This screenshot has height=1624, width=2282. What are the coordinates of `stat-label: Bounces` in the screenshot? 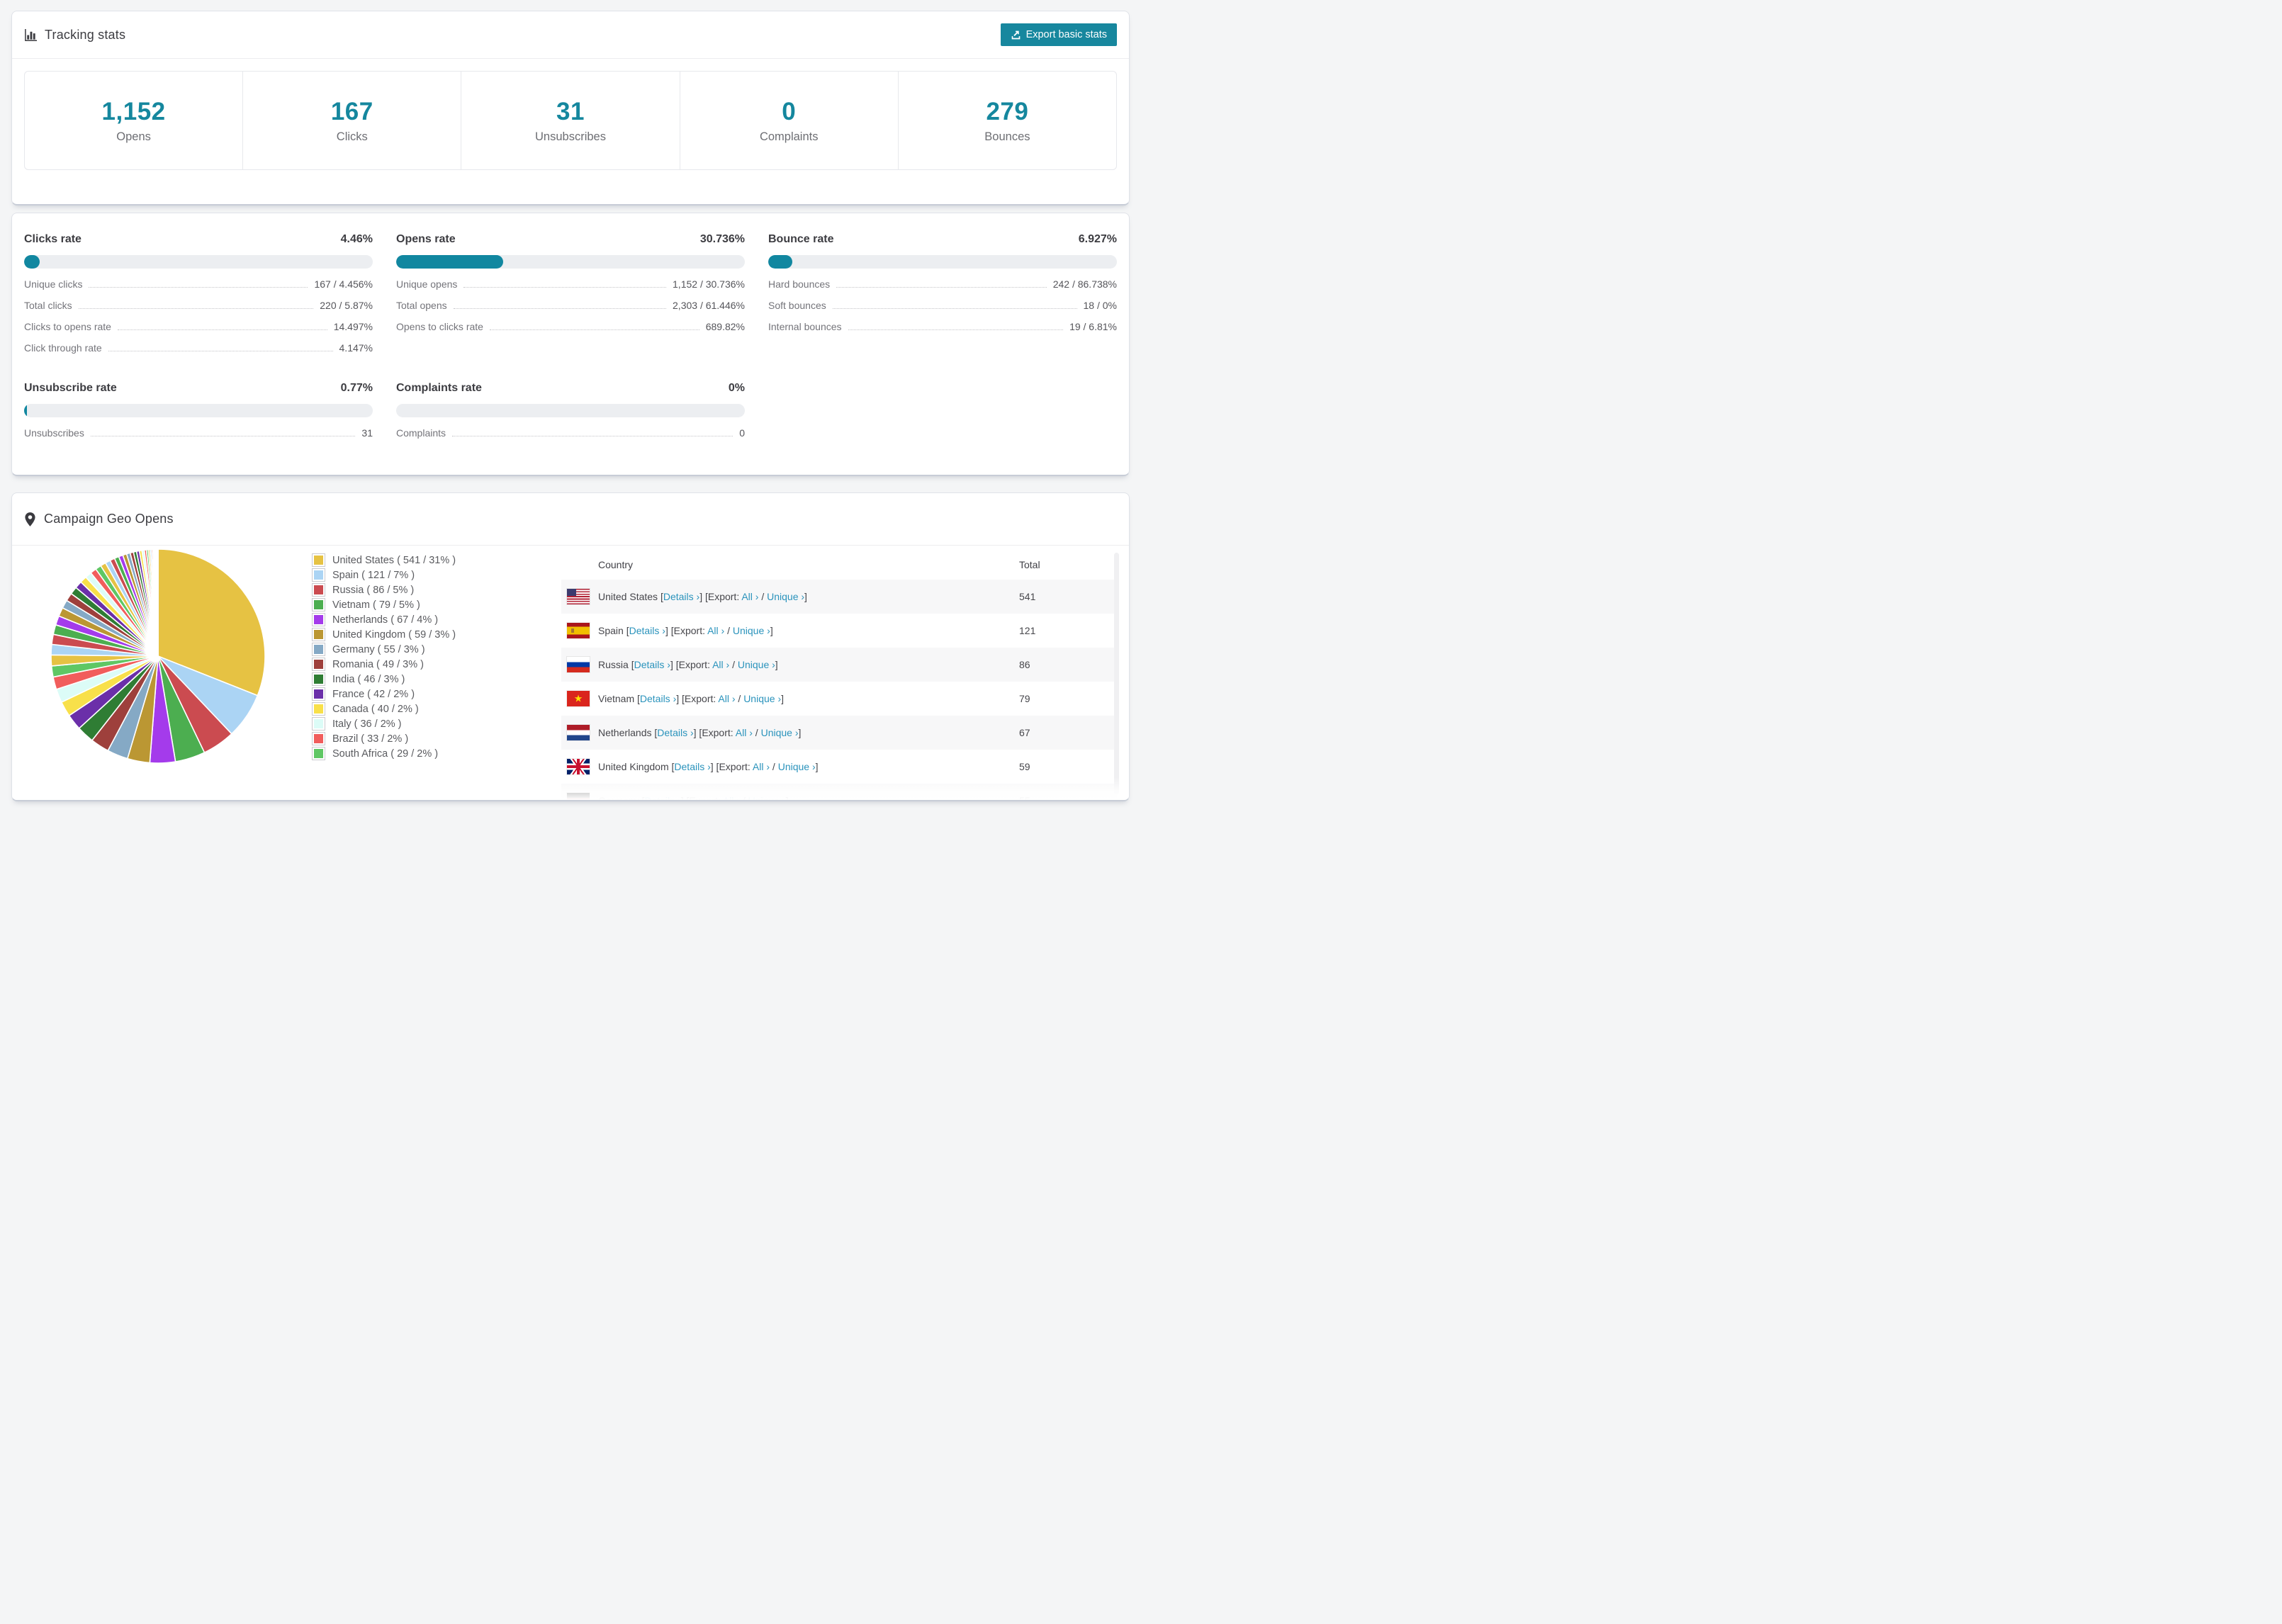 It's located at (1007, 136).